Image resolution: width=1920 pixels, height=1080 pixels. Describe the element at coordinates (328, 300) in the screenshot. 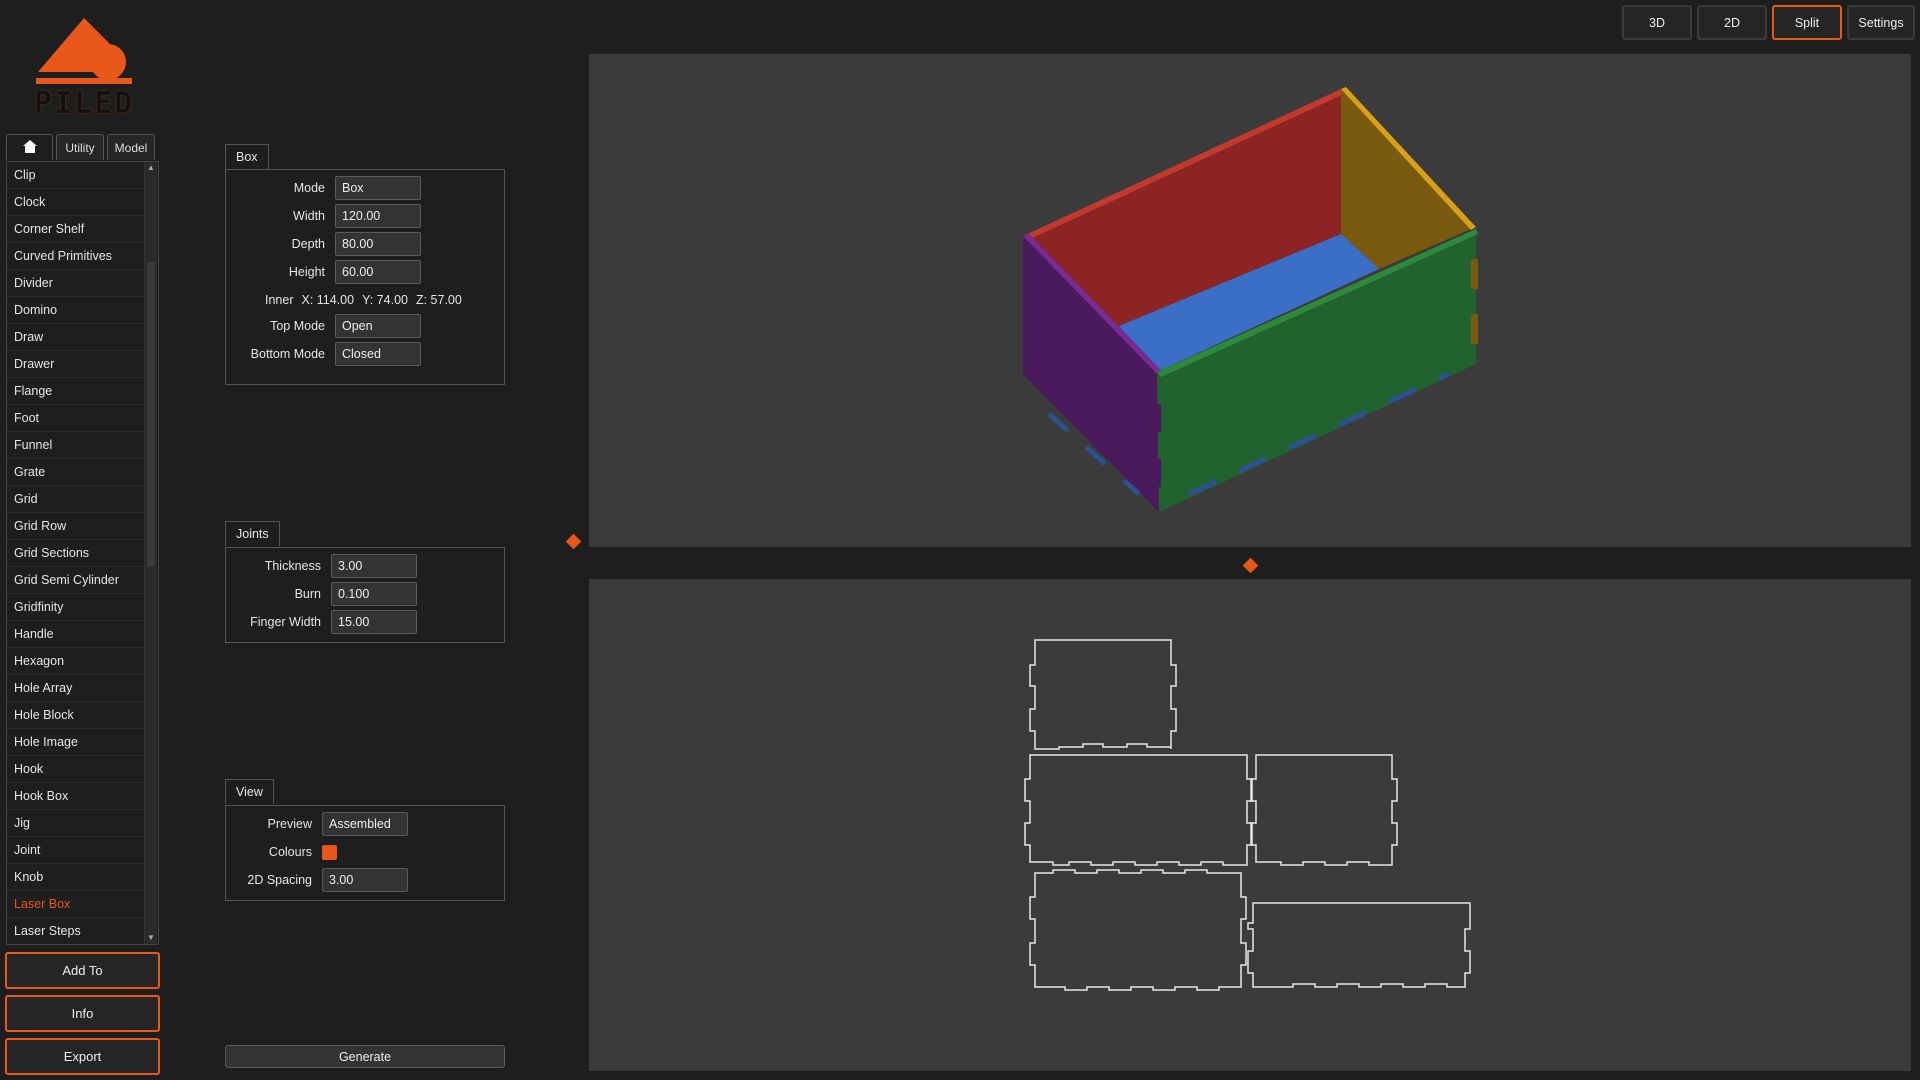

I see `inner-x: X: 114.00` at that location.